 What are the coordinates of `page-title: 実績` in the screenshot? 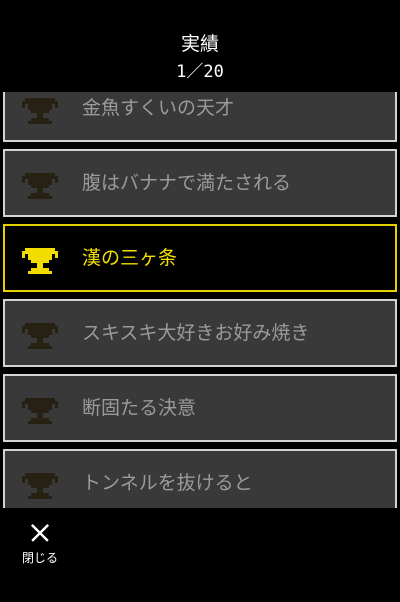 It's located at (199, 44).